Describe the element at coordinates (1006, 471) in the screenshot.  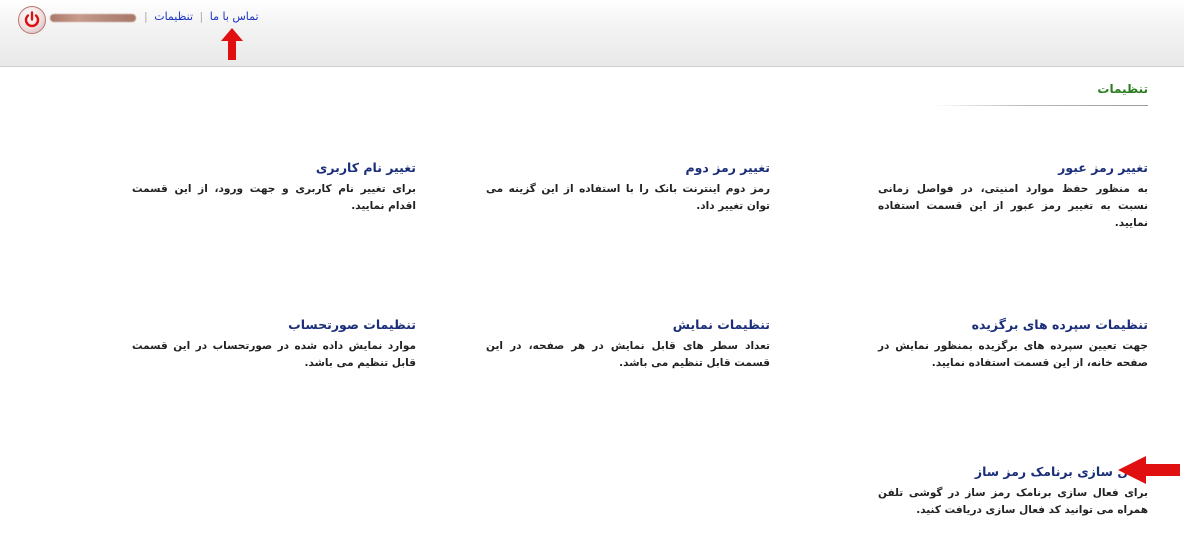
I see `card-title: فعال سازی برنامک رمز ساز` at that location.